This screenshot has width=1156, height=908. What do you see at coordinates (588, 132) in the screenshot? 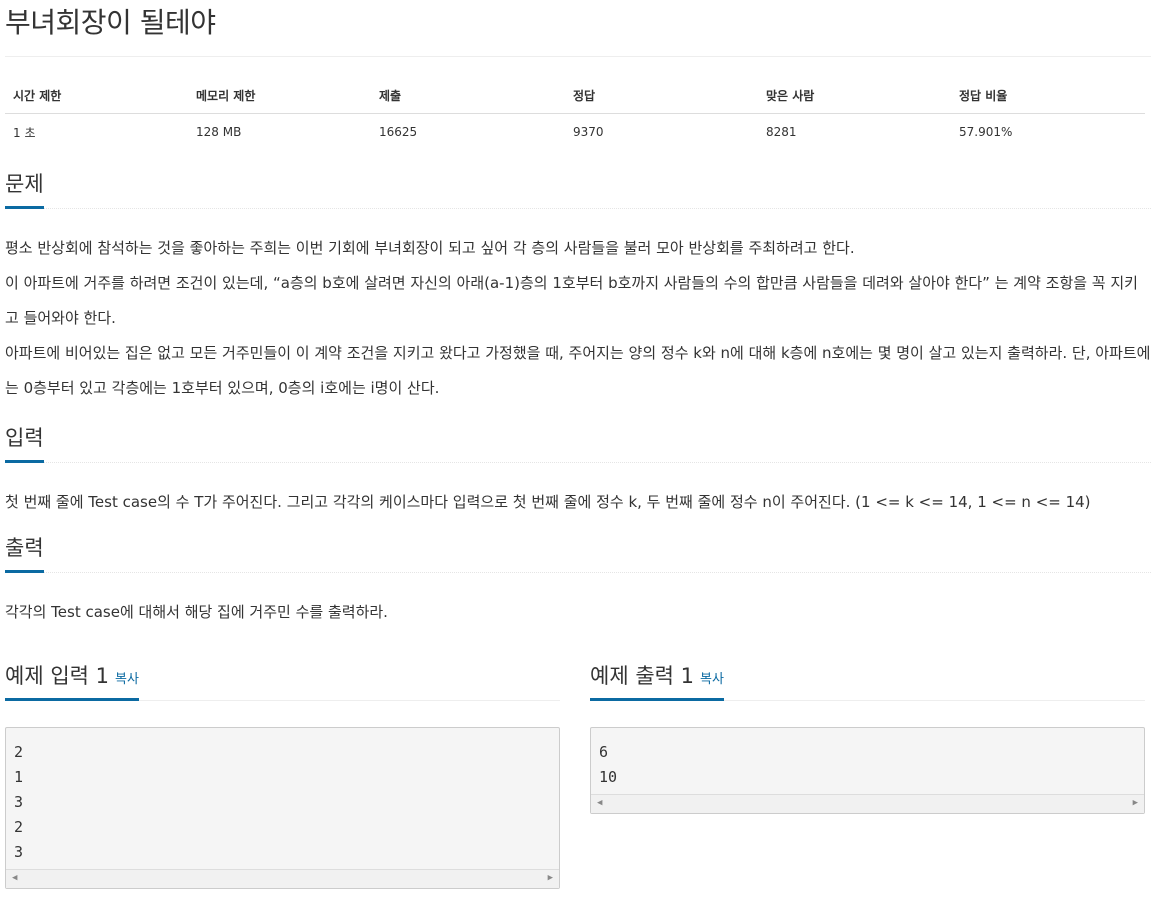
I see `value-accepted: 9370` at bounding box center [588, 132].